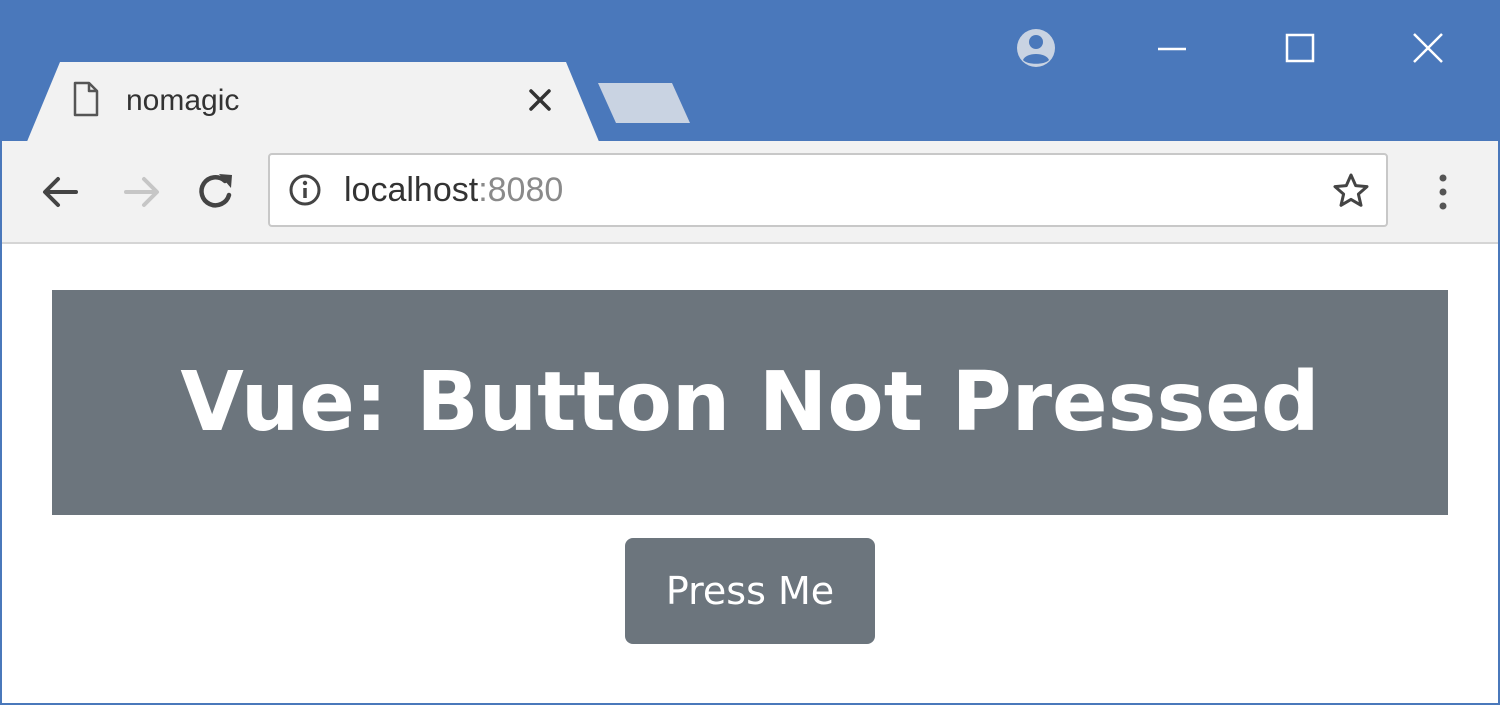  What do you see at coordinates (1428, 48) in the screenshot?
I see `close-icon` at bounding box center [1428, 48].